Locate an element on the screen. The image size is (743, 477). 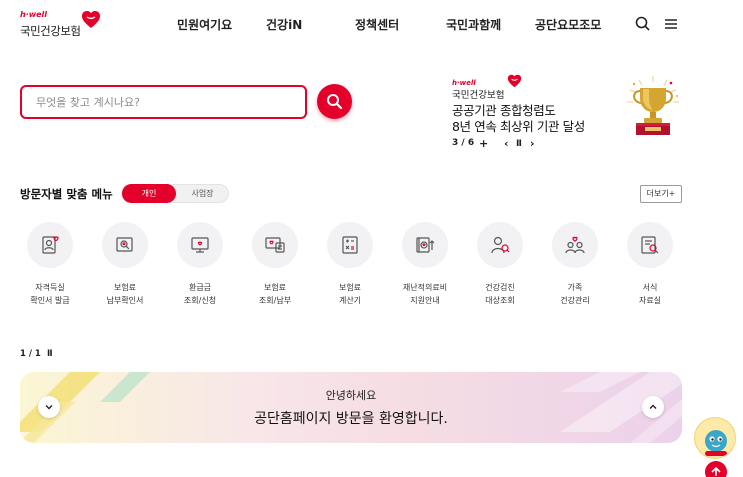
service-label-line2: 대상조회 is located at coordinates (500, 300).